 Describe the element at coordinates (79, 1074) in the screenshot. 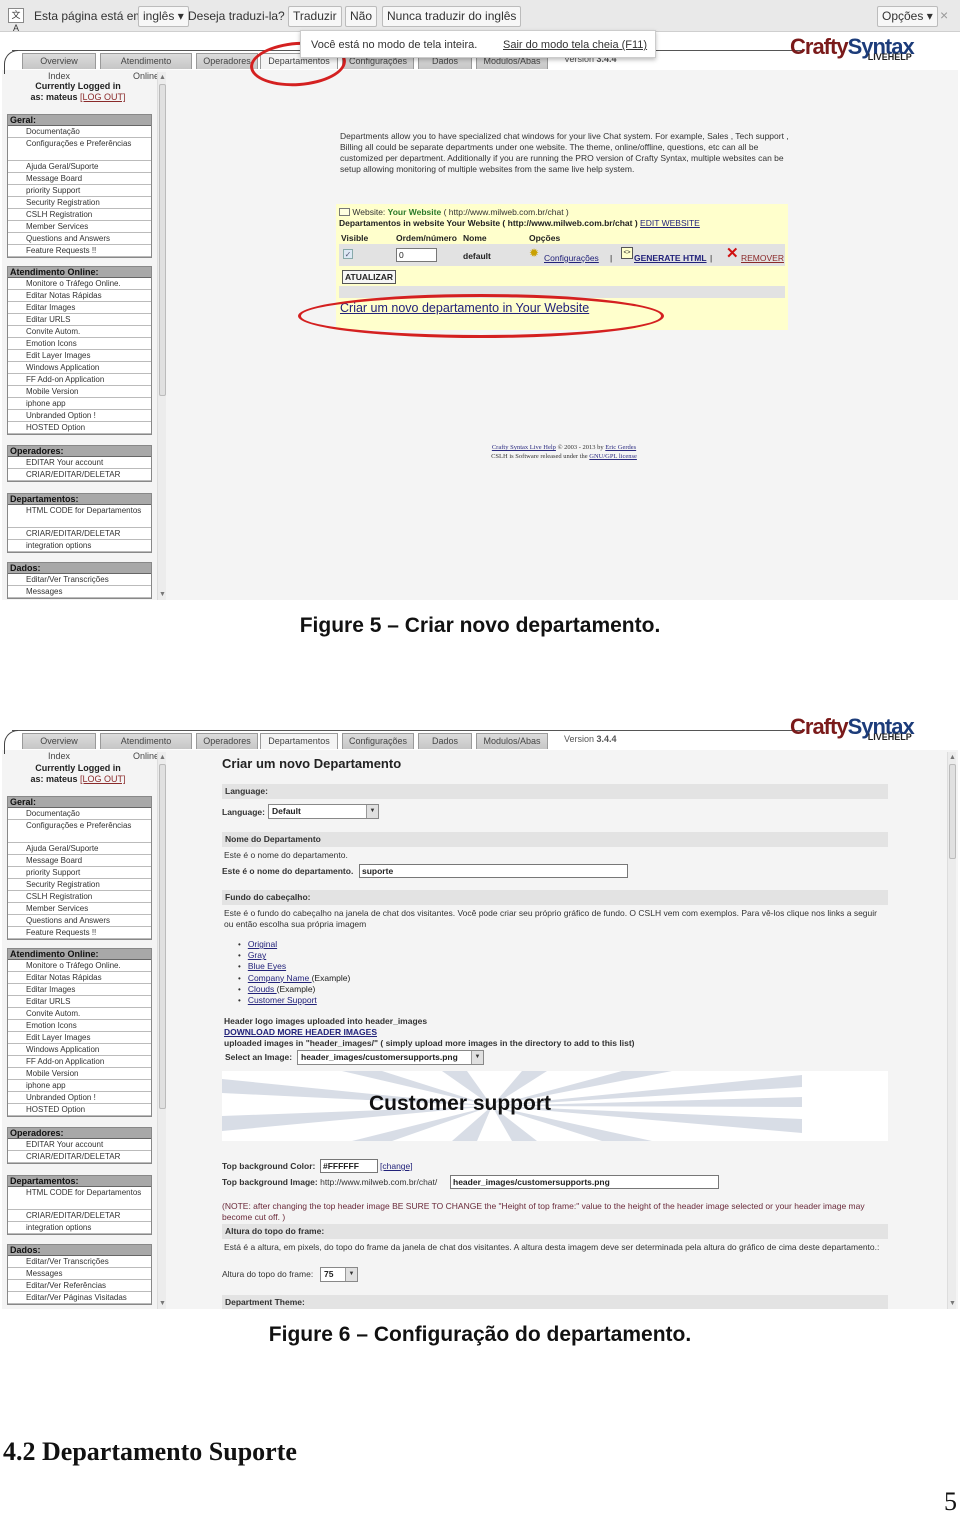

I see `sidebar-item: Mobile Version` at that location.